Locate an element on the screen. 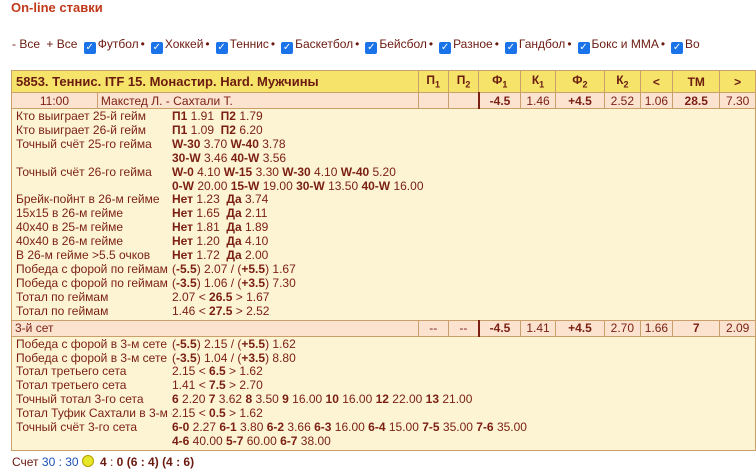 The height and width of the screenshot is (473, 756). odd-k1: 1.46 is located at coordinates (538, 100).